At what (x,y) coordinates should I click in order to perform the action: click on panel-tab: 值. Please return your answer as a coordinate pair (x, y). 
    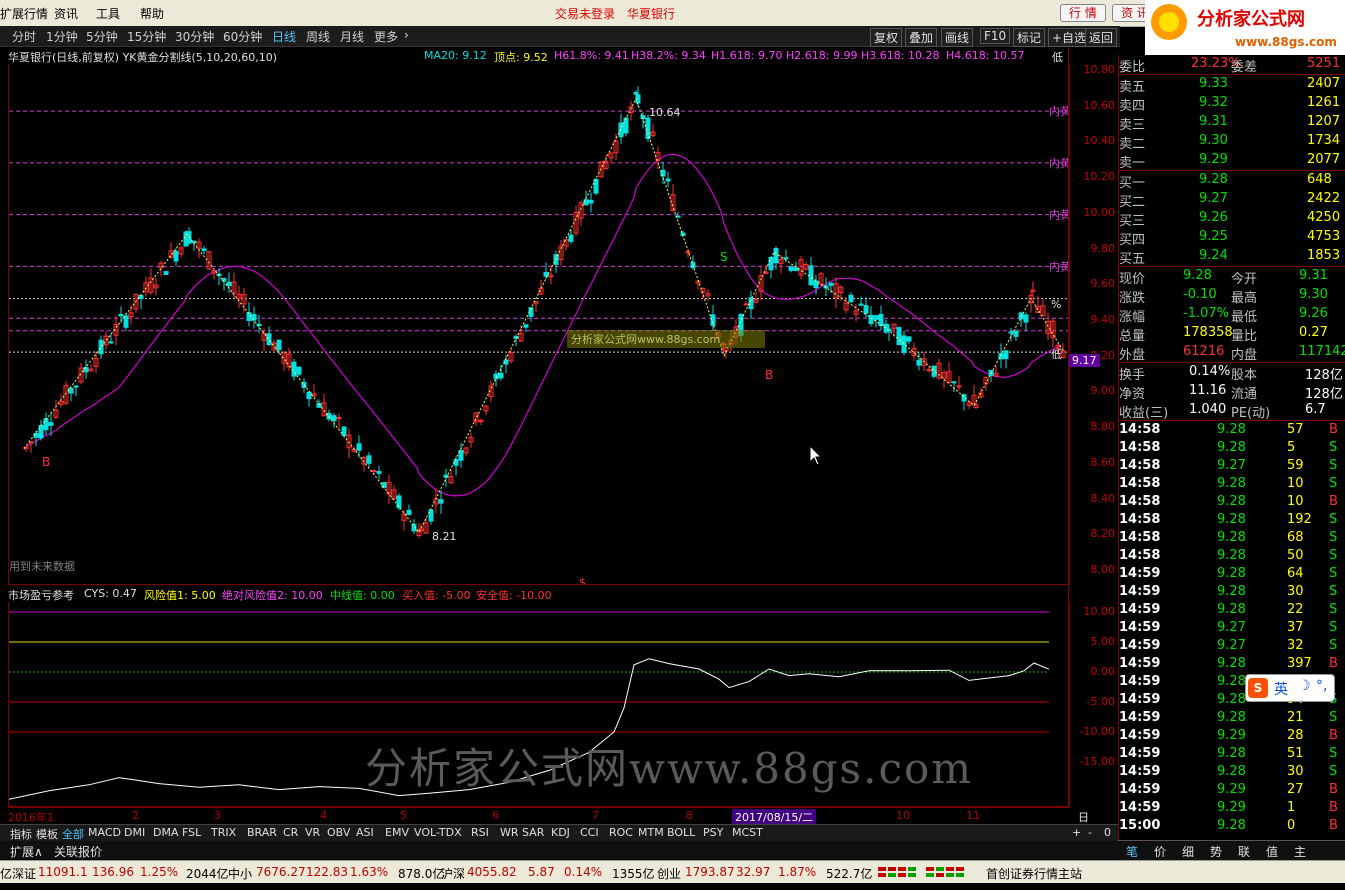
    Looking at the image, I should click on (1272, 851).